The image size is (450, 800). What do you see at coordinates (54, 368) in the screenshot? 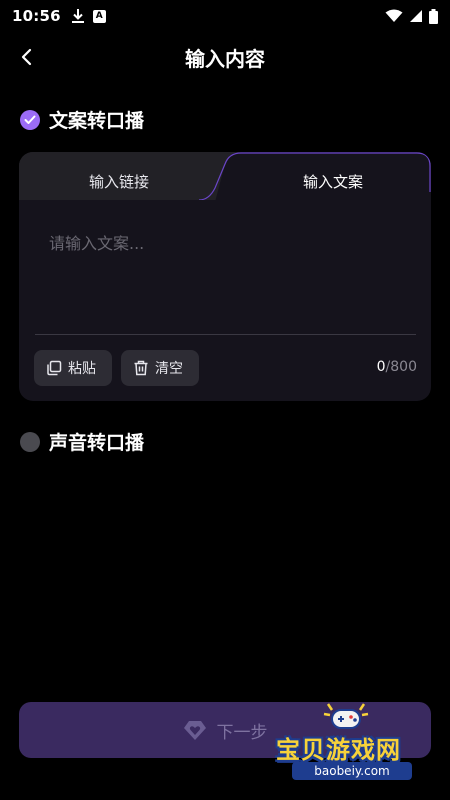
I see `copy-icon` at bounding box center [54, 368].